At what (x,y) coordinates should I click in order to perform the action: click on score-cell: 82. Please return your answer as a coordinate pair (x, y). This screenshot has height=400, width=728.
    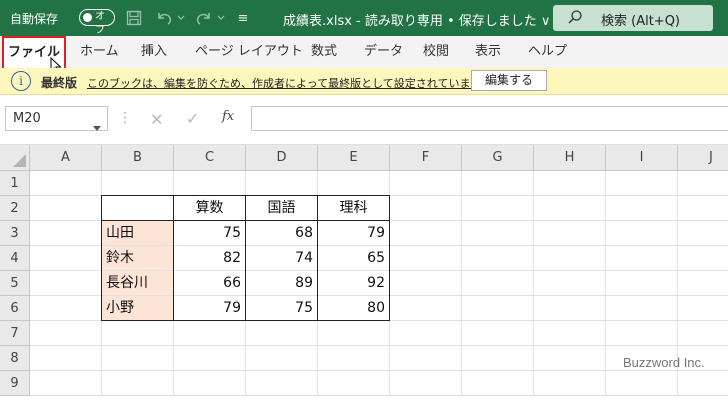
    Looking at the image, I should click on (210, 258).